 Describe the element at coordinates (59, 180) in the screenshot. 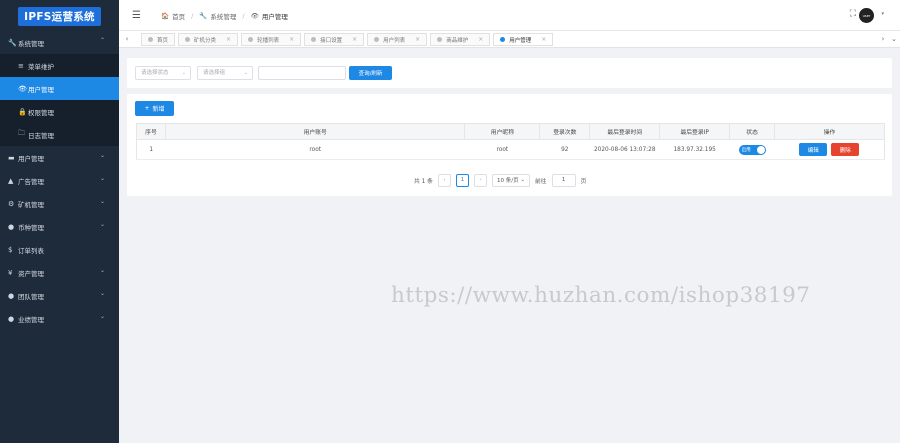

I see `sidebar-item-ads: ▲ 广告管理 ⌄` at that location.